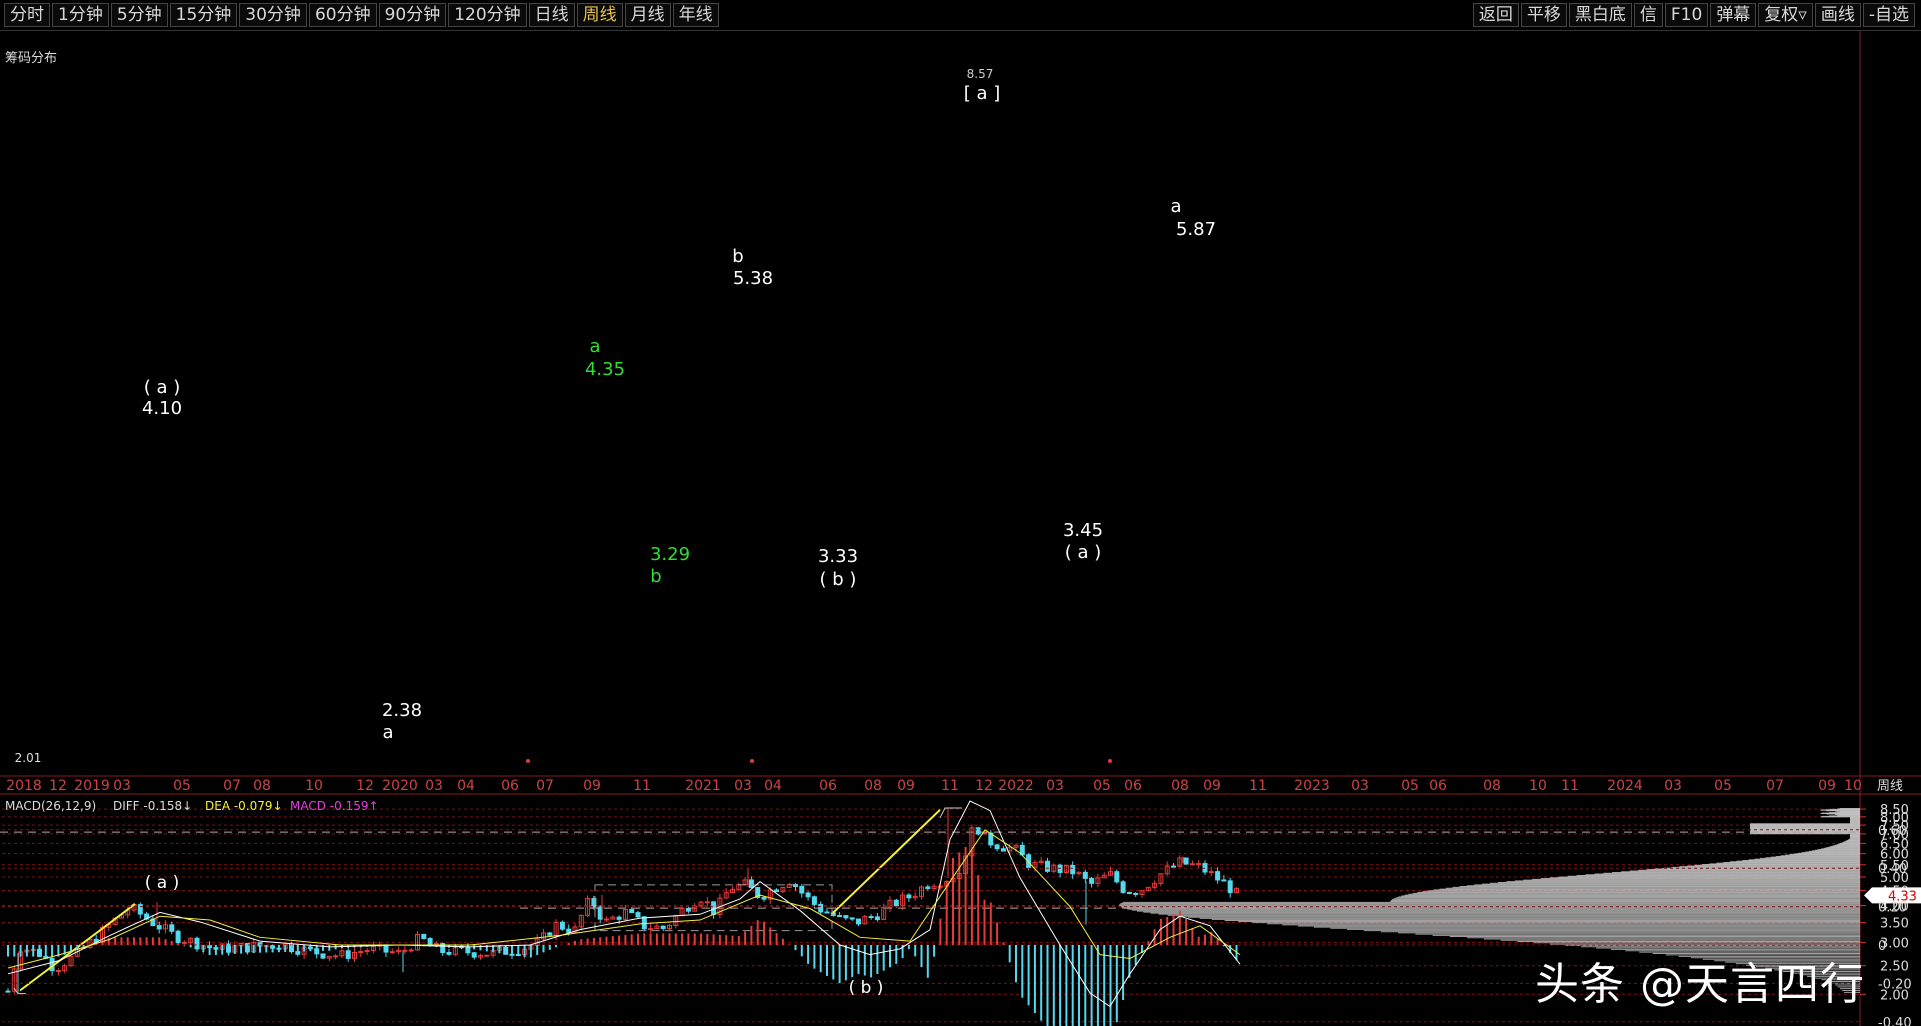 This screenshot has height=1026, width=1921. What do you see at coordinates (387, 732) in the screenshot?
I see `label-a2: a` at bounding box center [387, 732].